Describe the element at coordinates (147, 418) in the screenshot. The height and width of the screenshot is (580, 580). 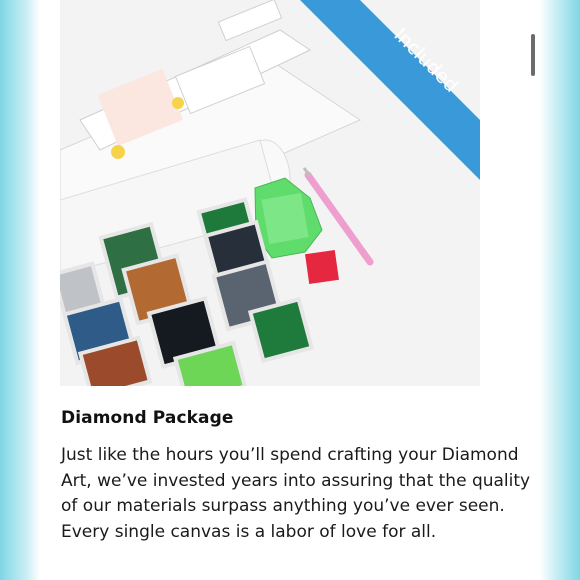
I see `section-title: Diamond Package` at that location.